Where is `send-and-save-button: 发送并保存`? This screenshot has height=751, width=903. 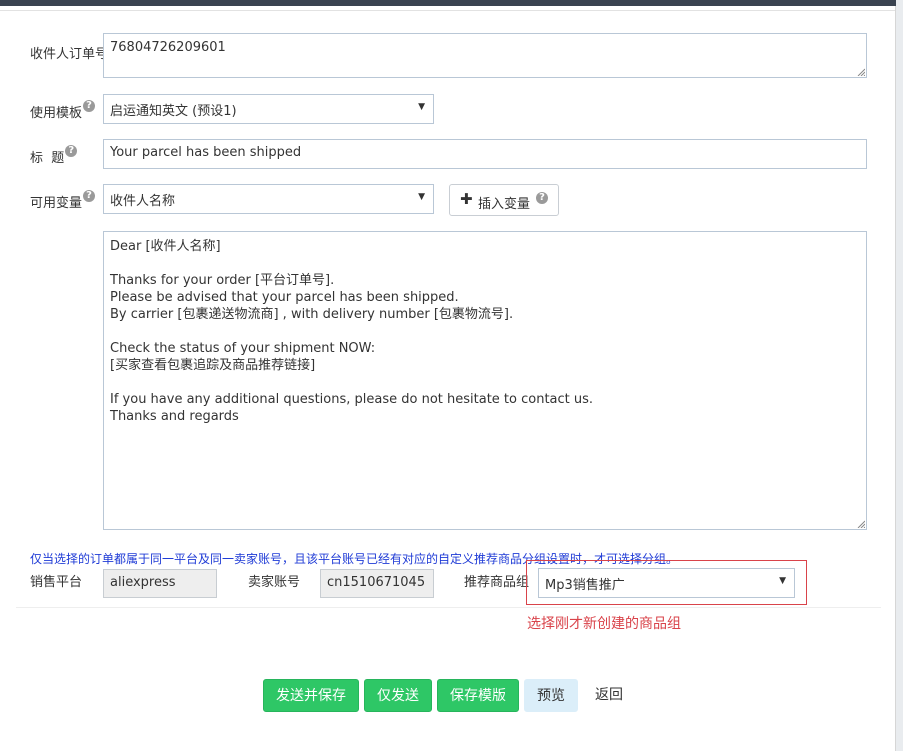 send-and-save-button: 发送并保存 is located at coordinates (311, 695).